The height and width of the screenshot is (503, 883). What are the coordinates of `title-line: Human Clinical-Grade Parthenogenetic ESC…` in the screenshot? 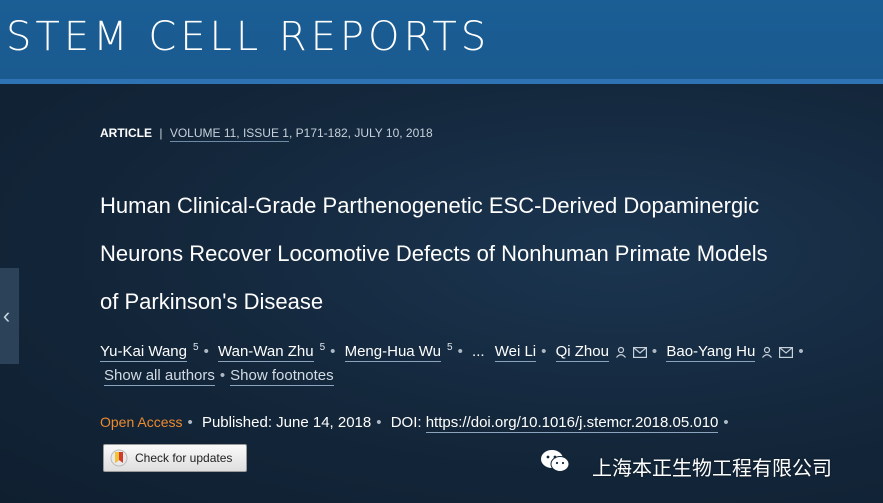 It's located at (430, 205).